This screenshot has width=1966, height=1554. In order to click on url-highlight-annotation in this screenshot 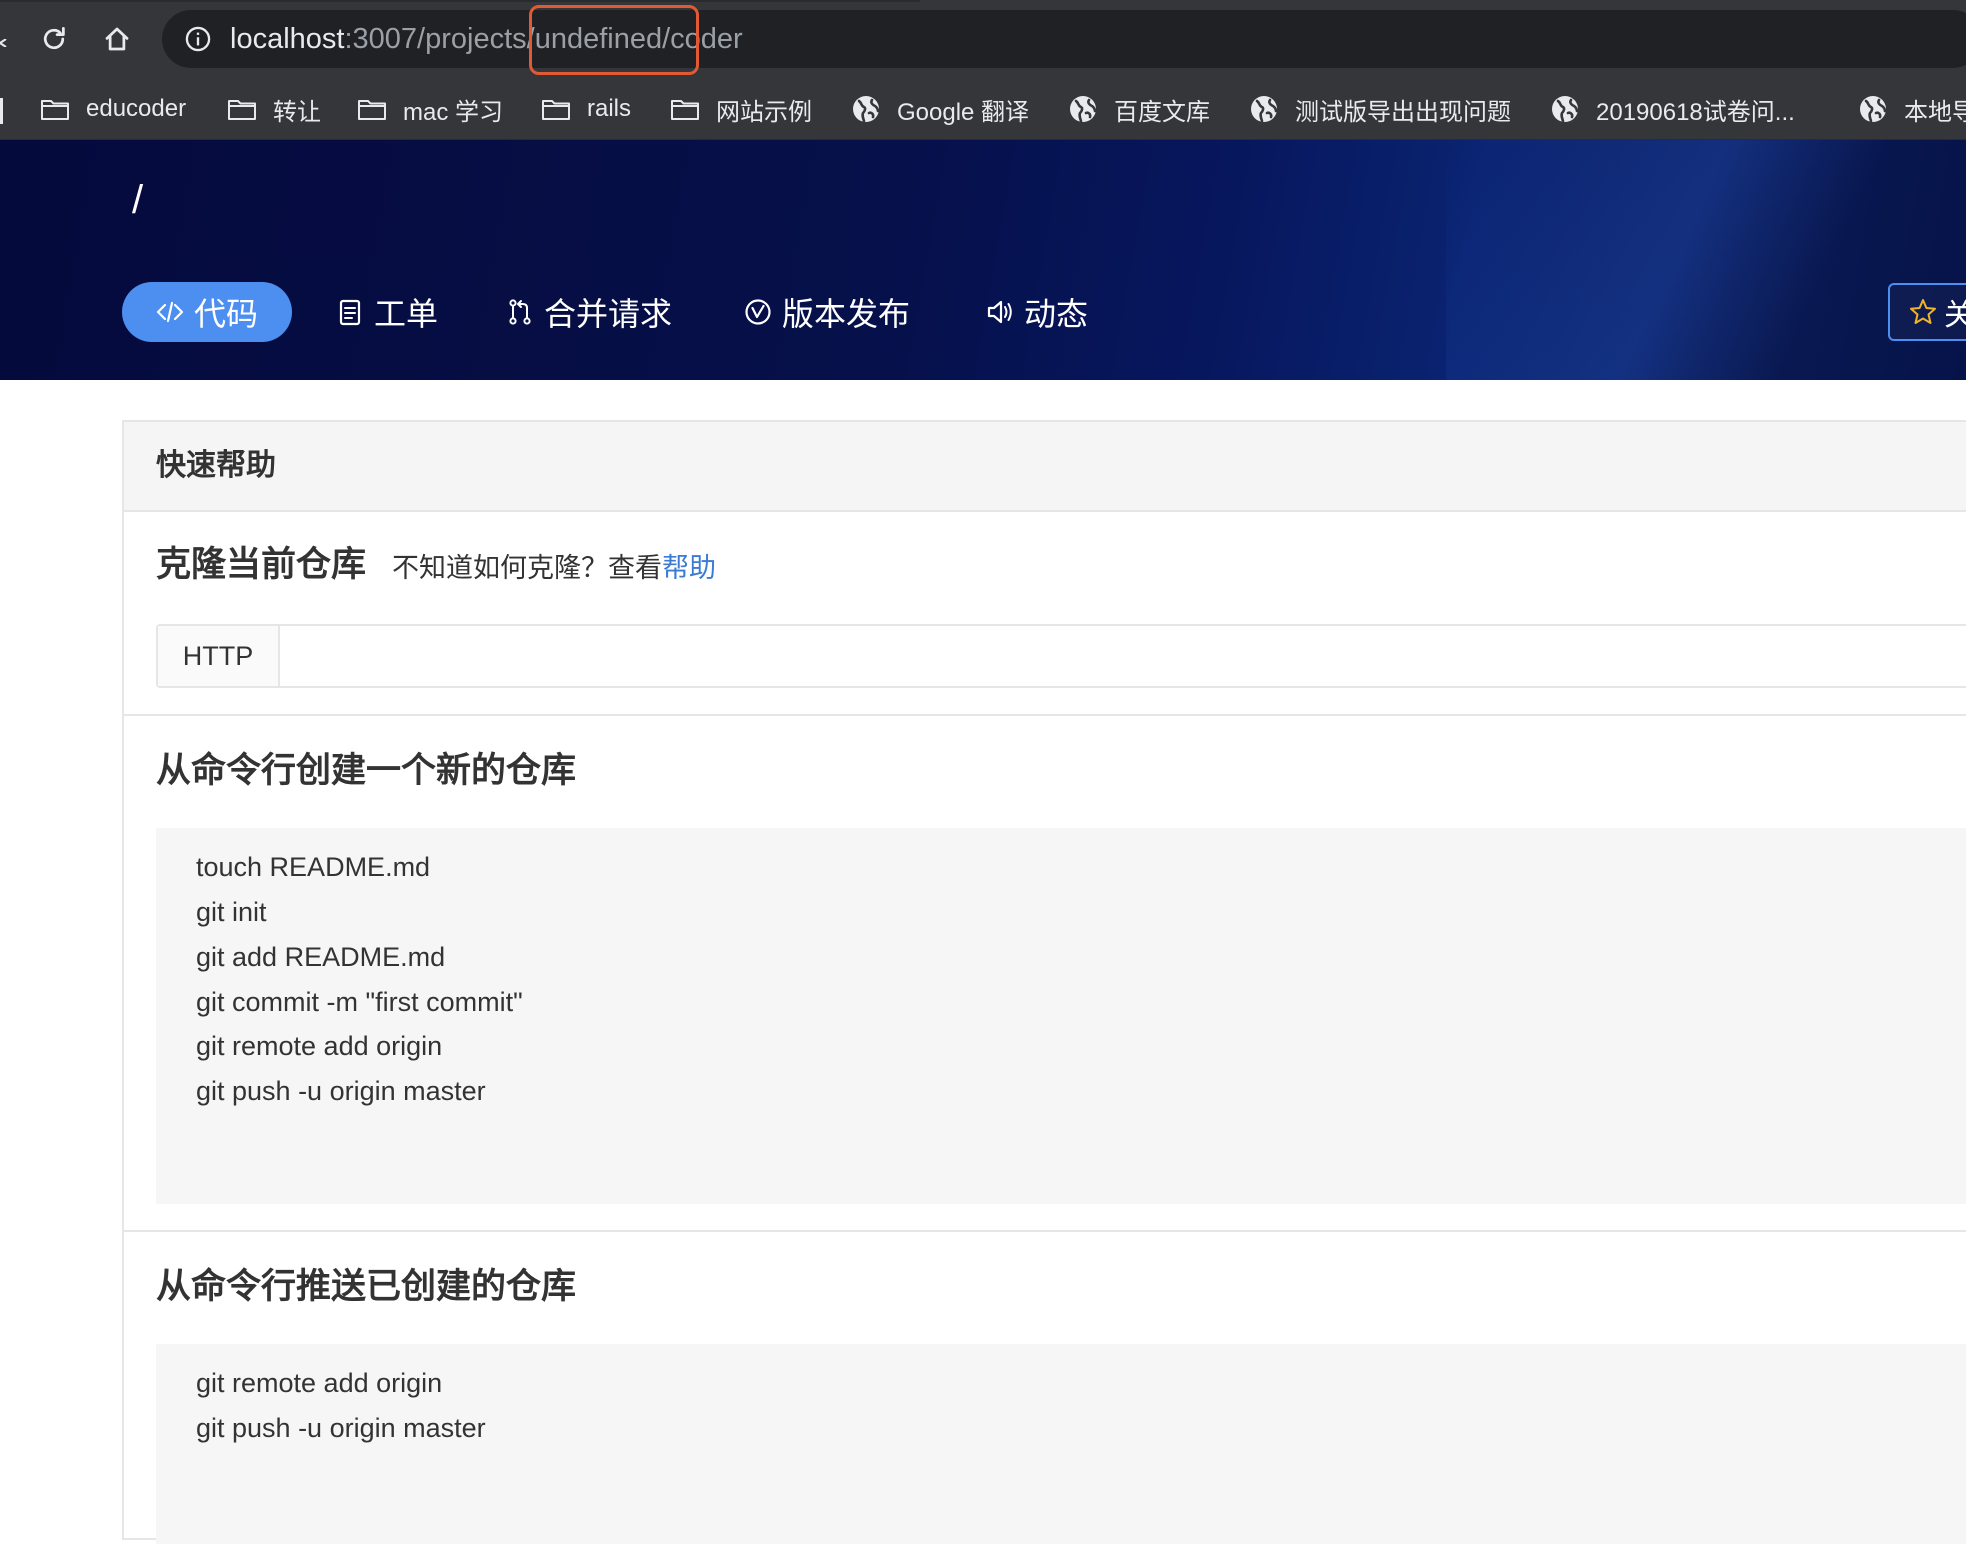, I will do `click(614, 40)`.